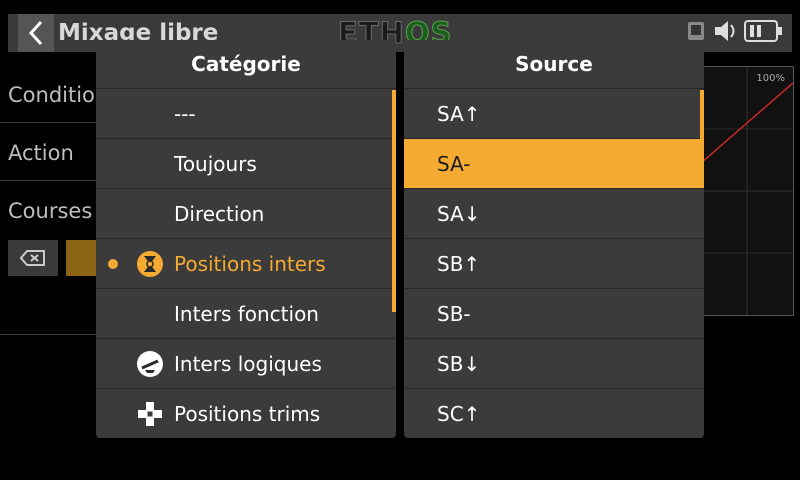  I want to click on source-item-sb-down: SB↓, so click(554, 363).